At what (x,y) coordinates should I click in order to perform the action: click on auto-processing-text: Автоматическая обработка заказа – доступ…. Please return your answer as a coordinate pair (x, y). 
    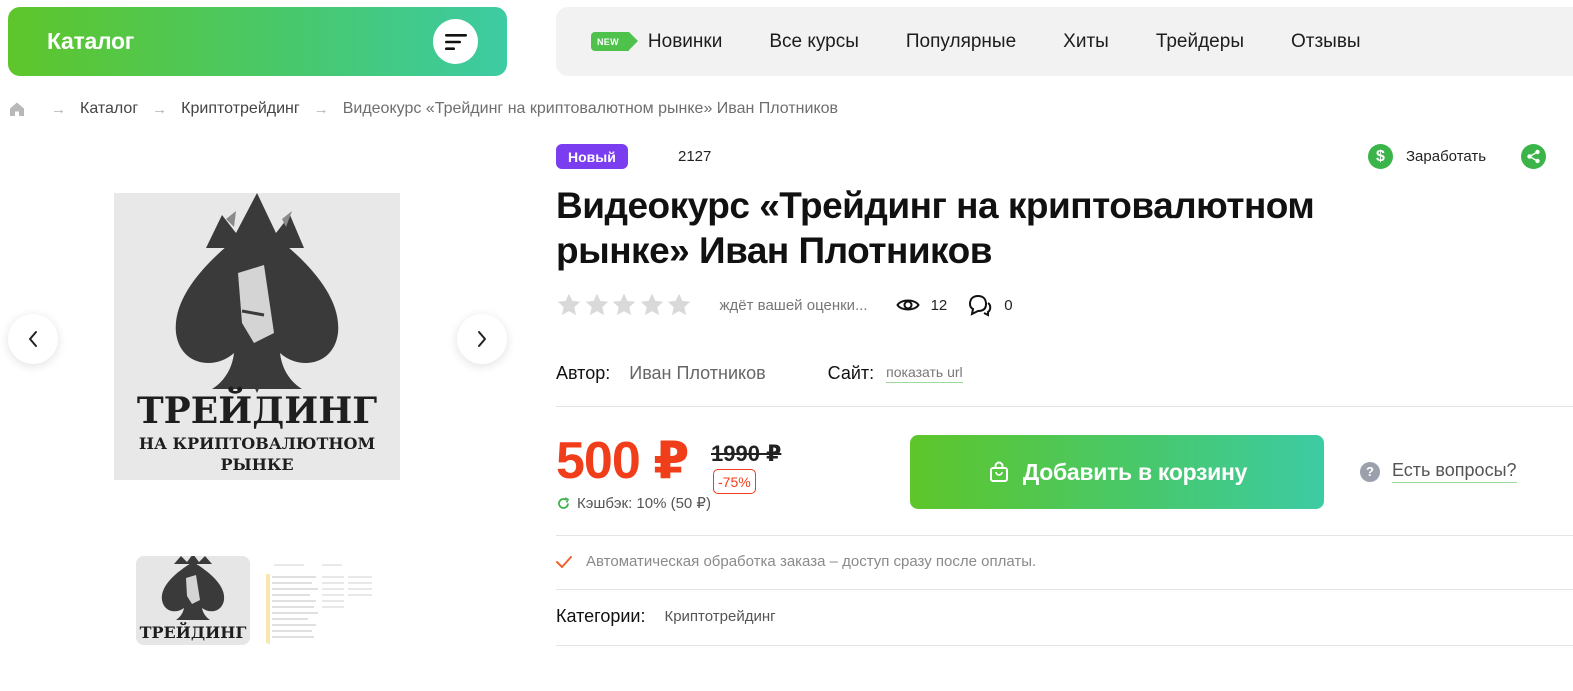
    Looking at the image, I should click on (811, 561).